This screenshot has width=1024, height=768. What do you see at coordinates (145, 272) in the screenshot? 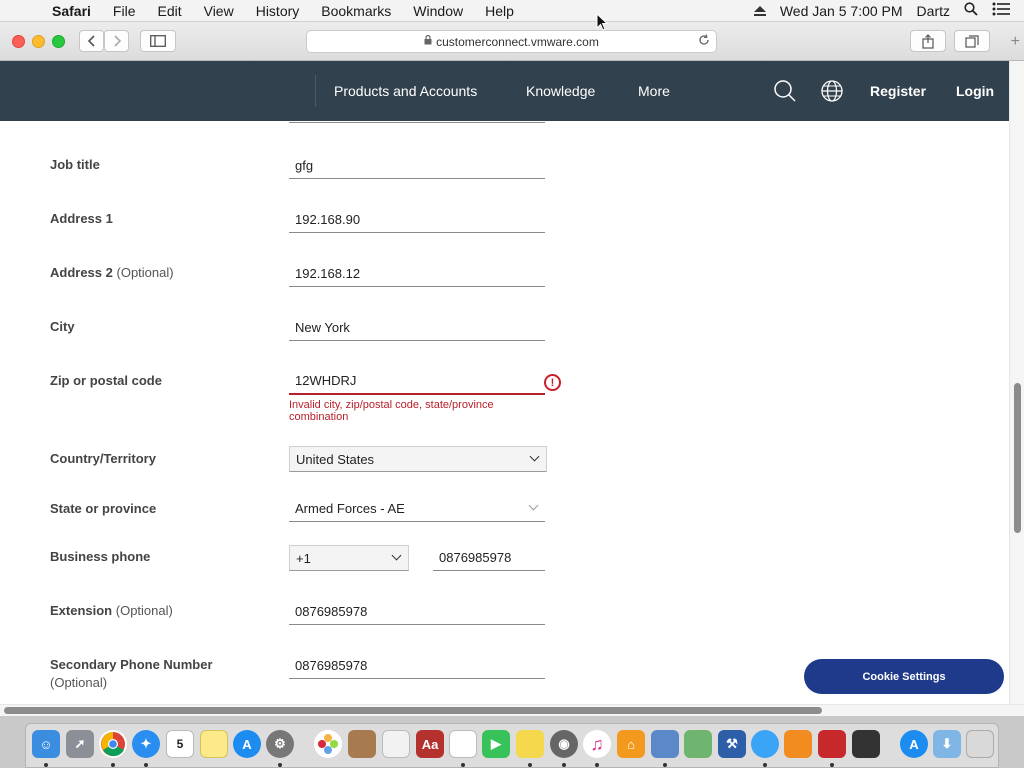
I see `address2-optional: (Optional)` at bounding box center [145, 272].